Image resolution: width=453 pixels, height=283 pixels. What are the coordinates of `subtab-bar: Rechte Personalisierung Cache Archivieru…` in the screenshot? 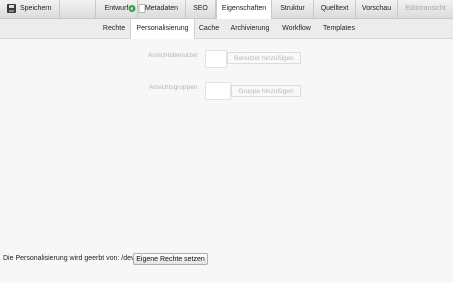 It's located at (226, 29).